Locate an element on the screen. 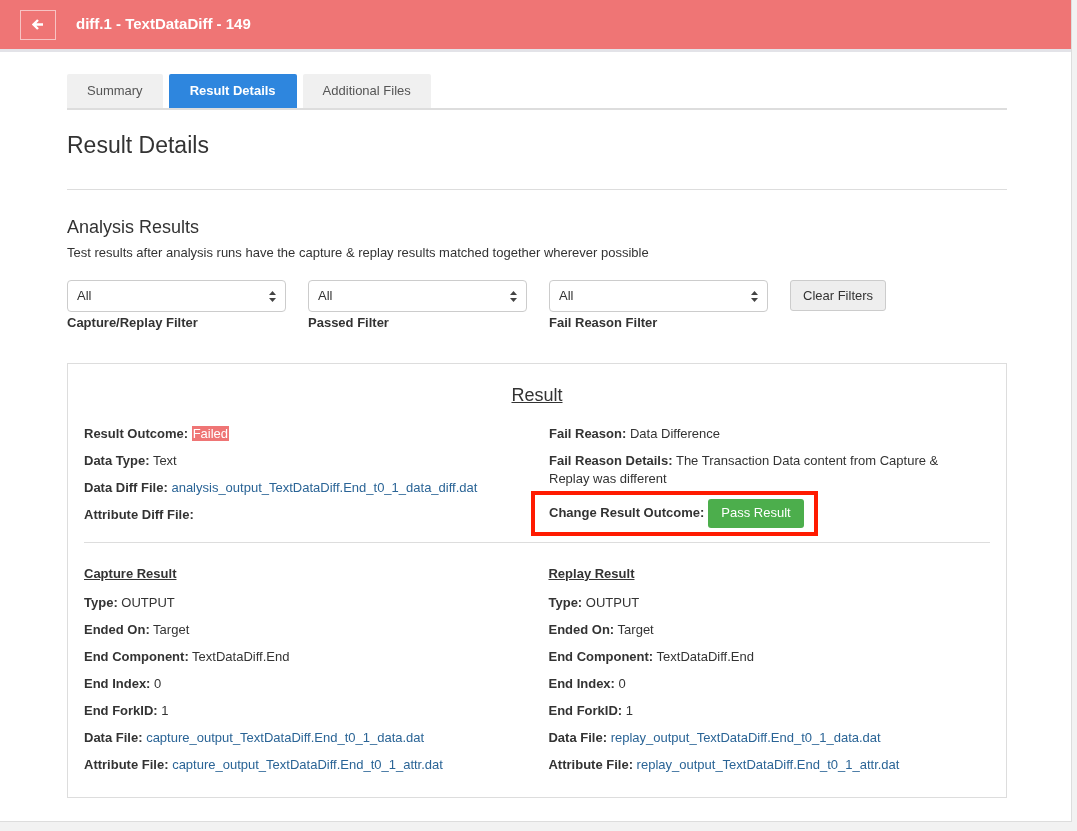 The width and height of the screenshot is (1077, 831). file-link: replay_output_TextDataDiff.End_t0_1_attr.dat is located at coordinates (768, 764).